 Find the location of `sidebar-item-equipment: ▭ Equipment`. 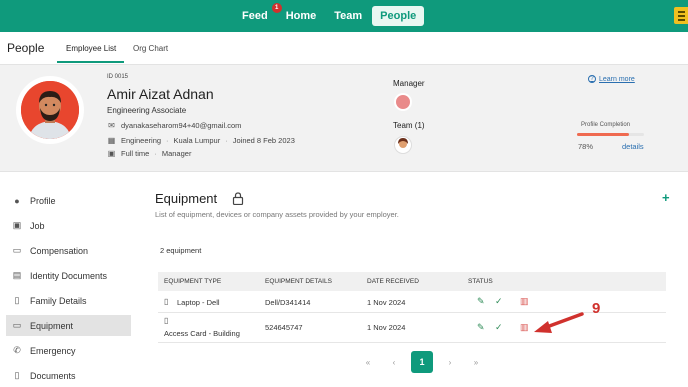

sidebar-item-equipment: ▭ Equipment is located at coordinates (68, 325).